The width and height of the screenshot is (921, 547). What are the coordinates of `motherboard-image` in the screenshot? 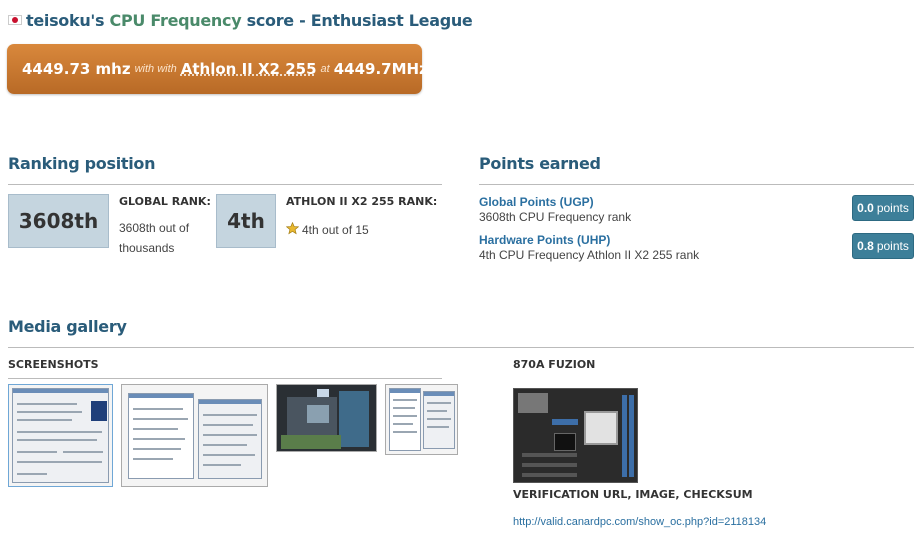 It's located at (575, 435).